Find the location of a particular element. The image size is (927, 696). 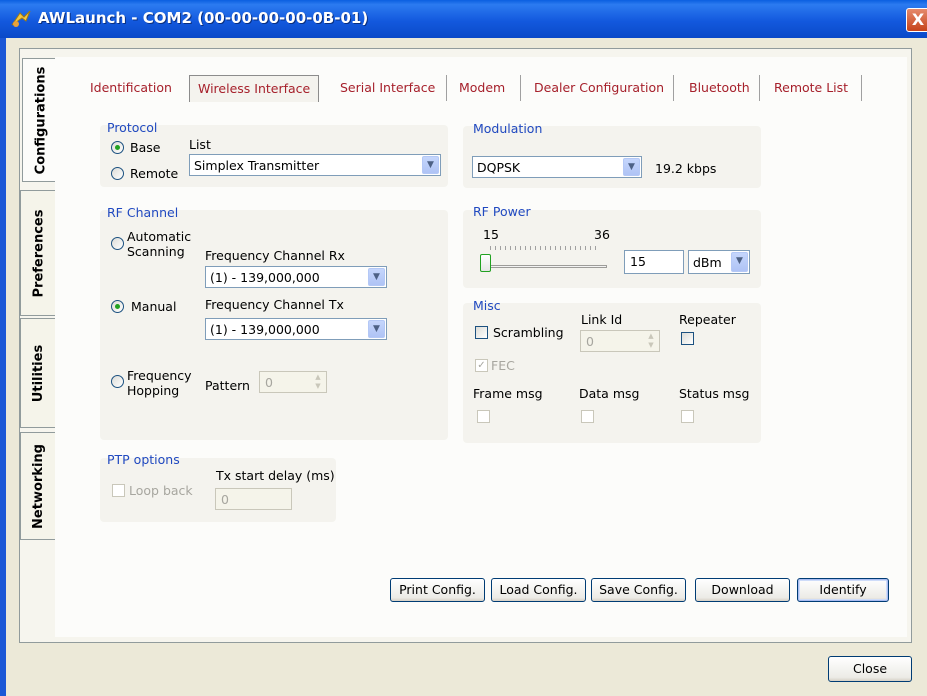

base-radio-label: Base is located at coordinates (145, 147).